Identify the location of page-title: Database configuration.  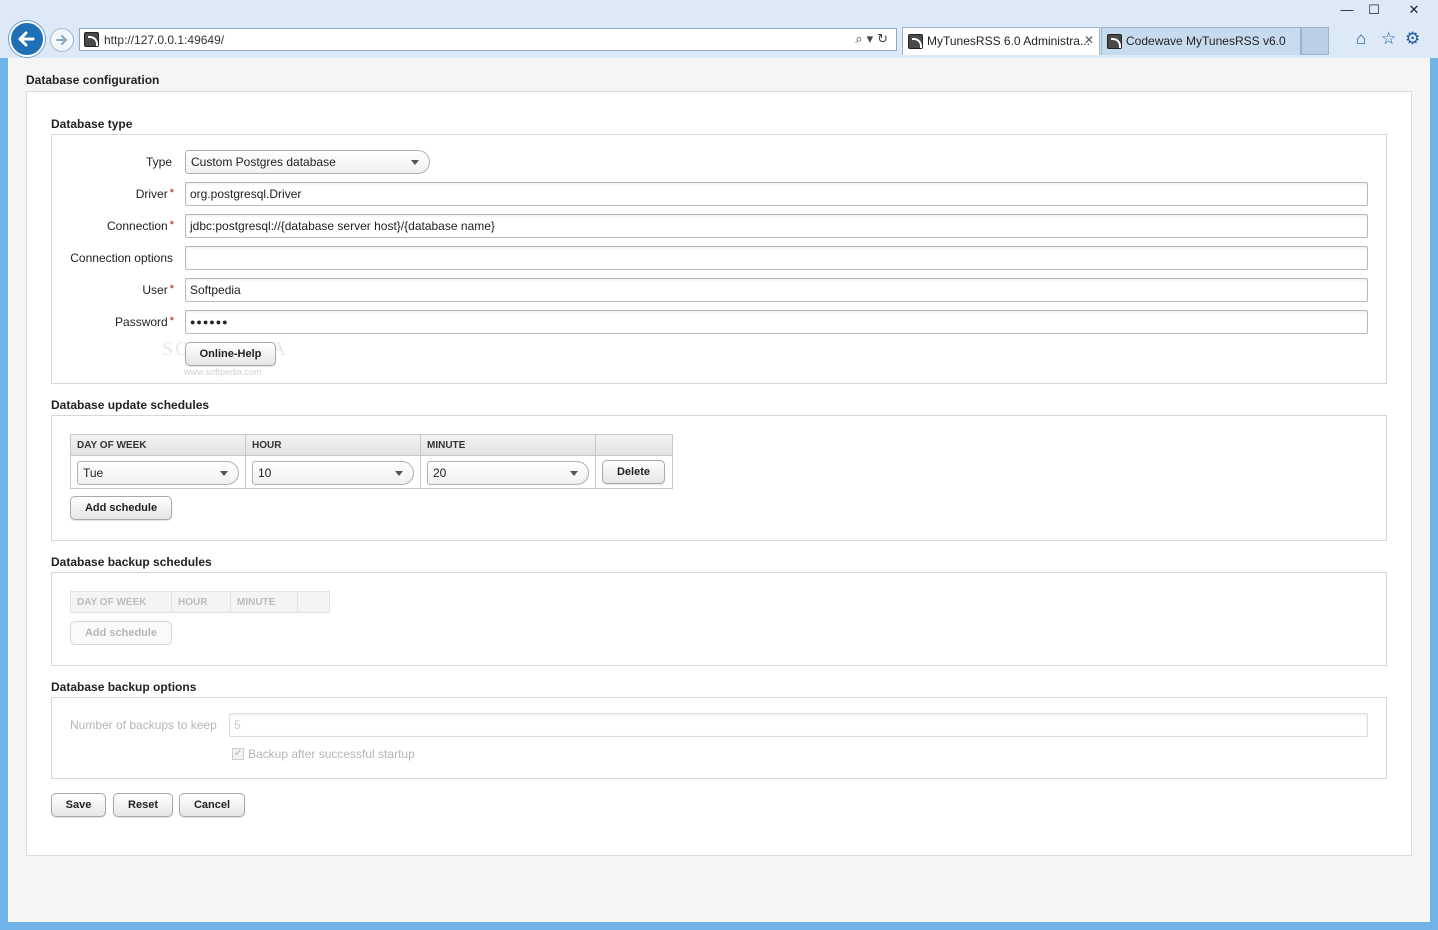
(93, 80).